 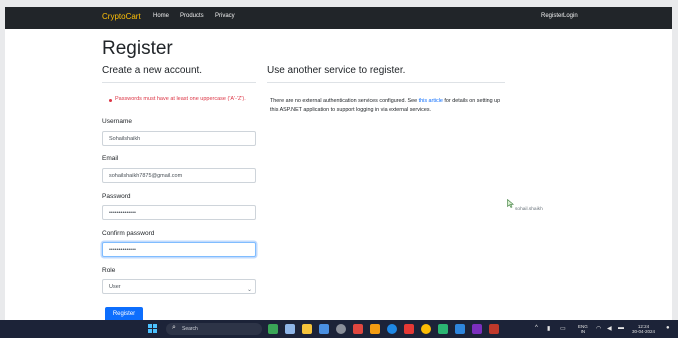 I want to click on username-field: Sohailshaikh, so click(x=179, y=138).